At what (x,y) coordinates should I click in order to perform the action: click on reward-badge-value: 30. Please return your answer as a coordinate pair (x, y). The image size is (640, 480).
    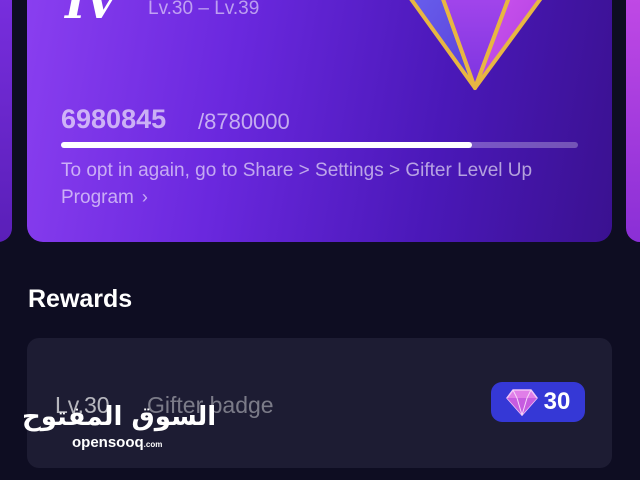
    Looking at the image, I should click on (557, 401).